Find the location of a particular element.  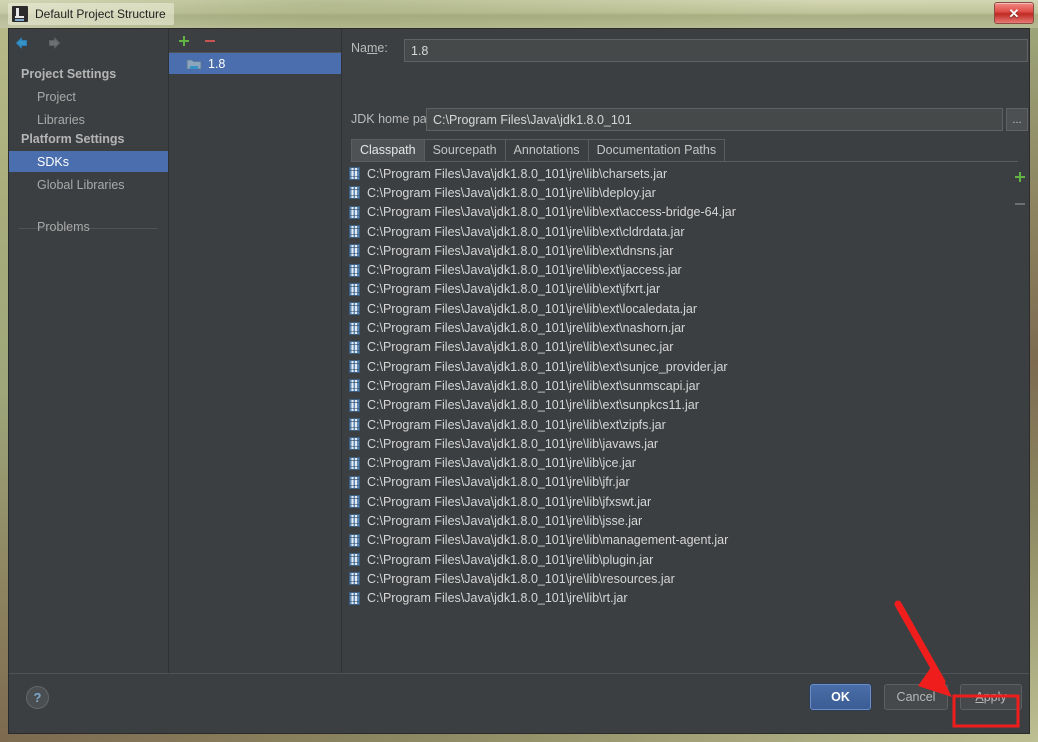

ok-button: OK is located at coordinates (840, 697).